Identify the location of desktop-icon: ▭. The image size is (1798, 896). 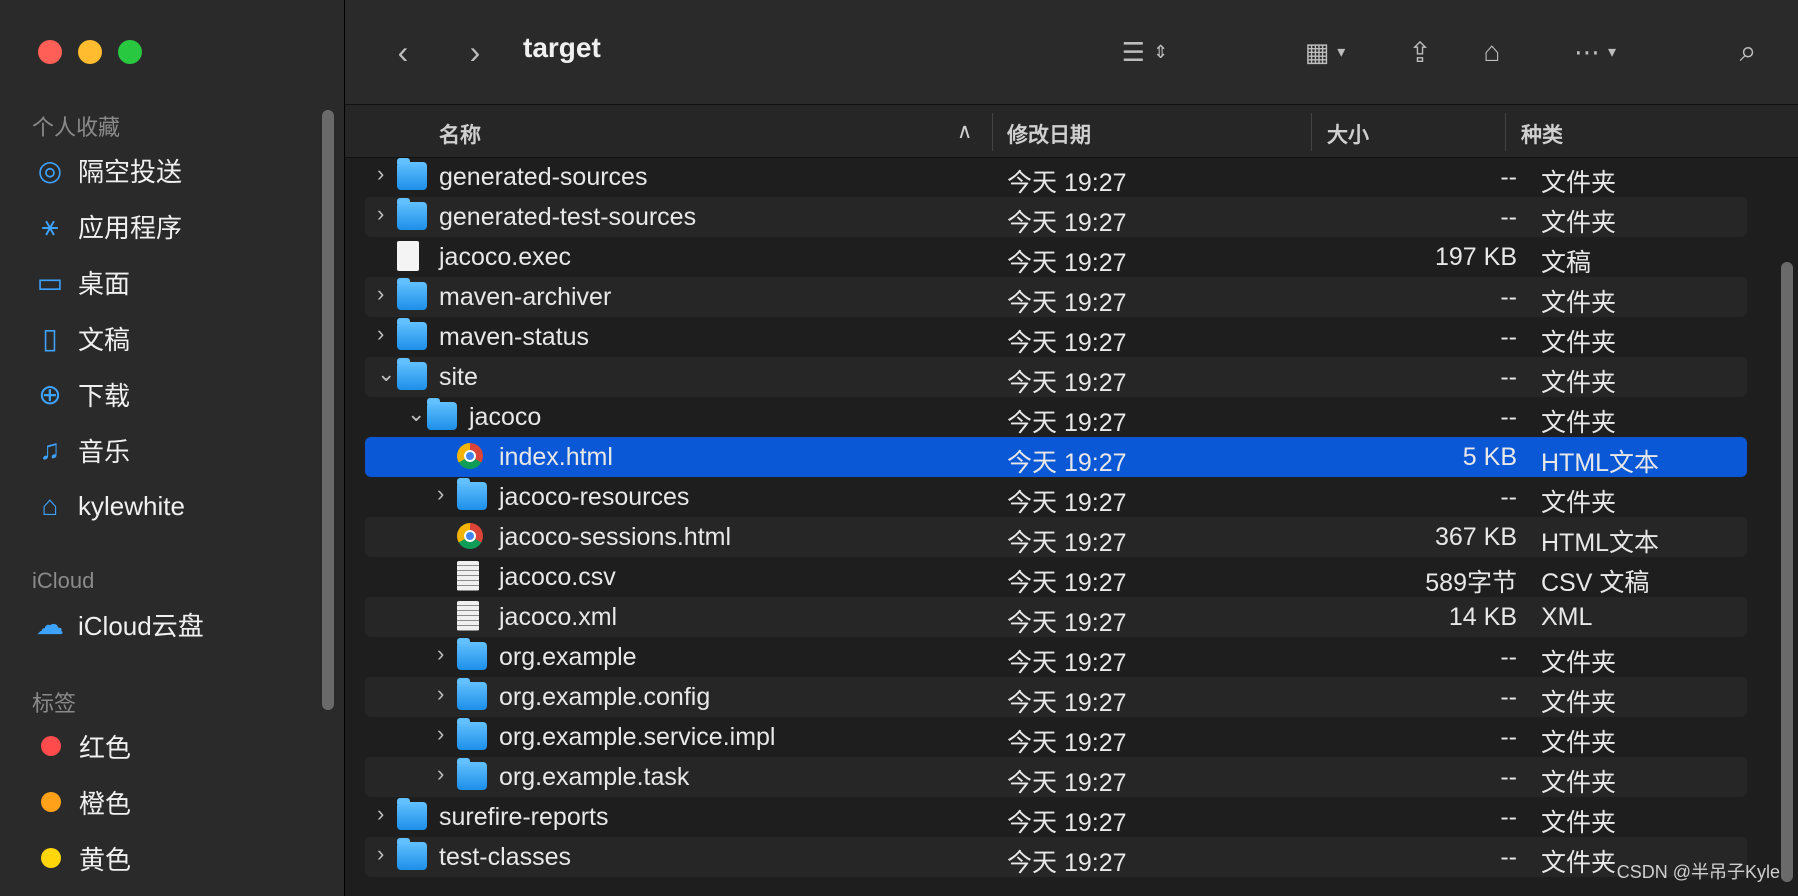
(50, 282).